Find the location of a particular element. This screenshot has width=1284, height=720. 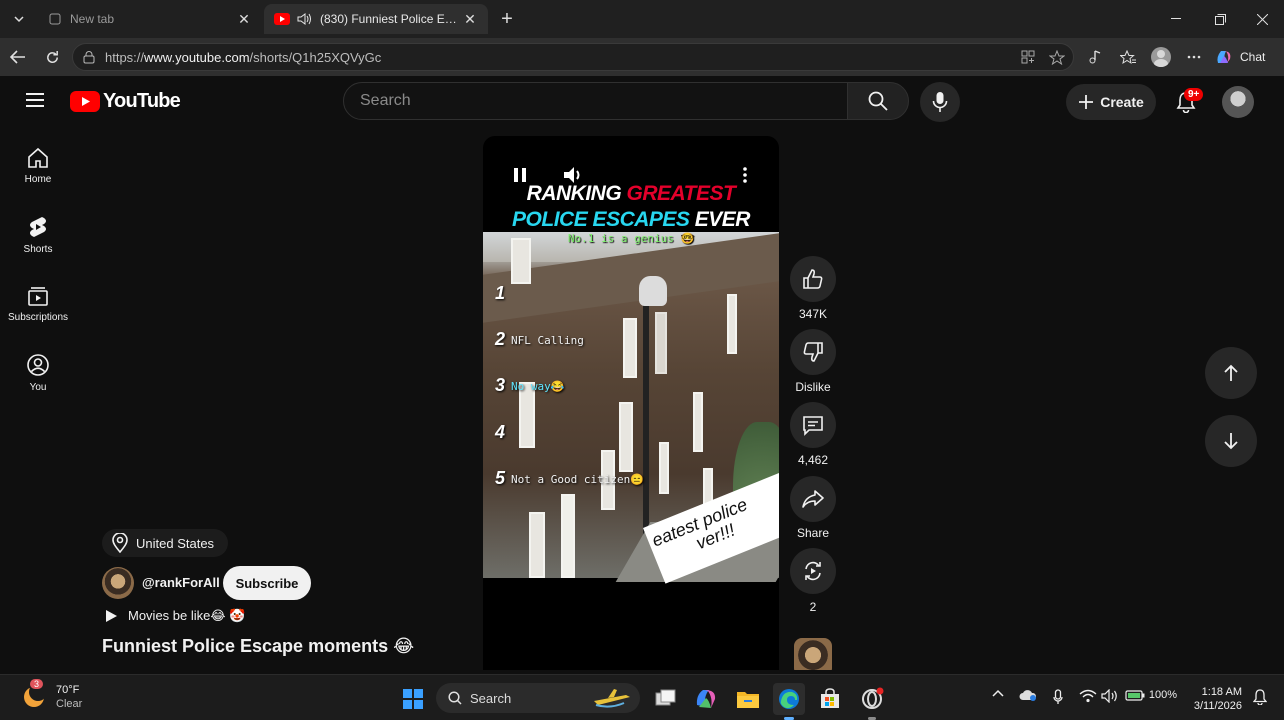

create-label: Create is located at coordinates (1122, 102).